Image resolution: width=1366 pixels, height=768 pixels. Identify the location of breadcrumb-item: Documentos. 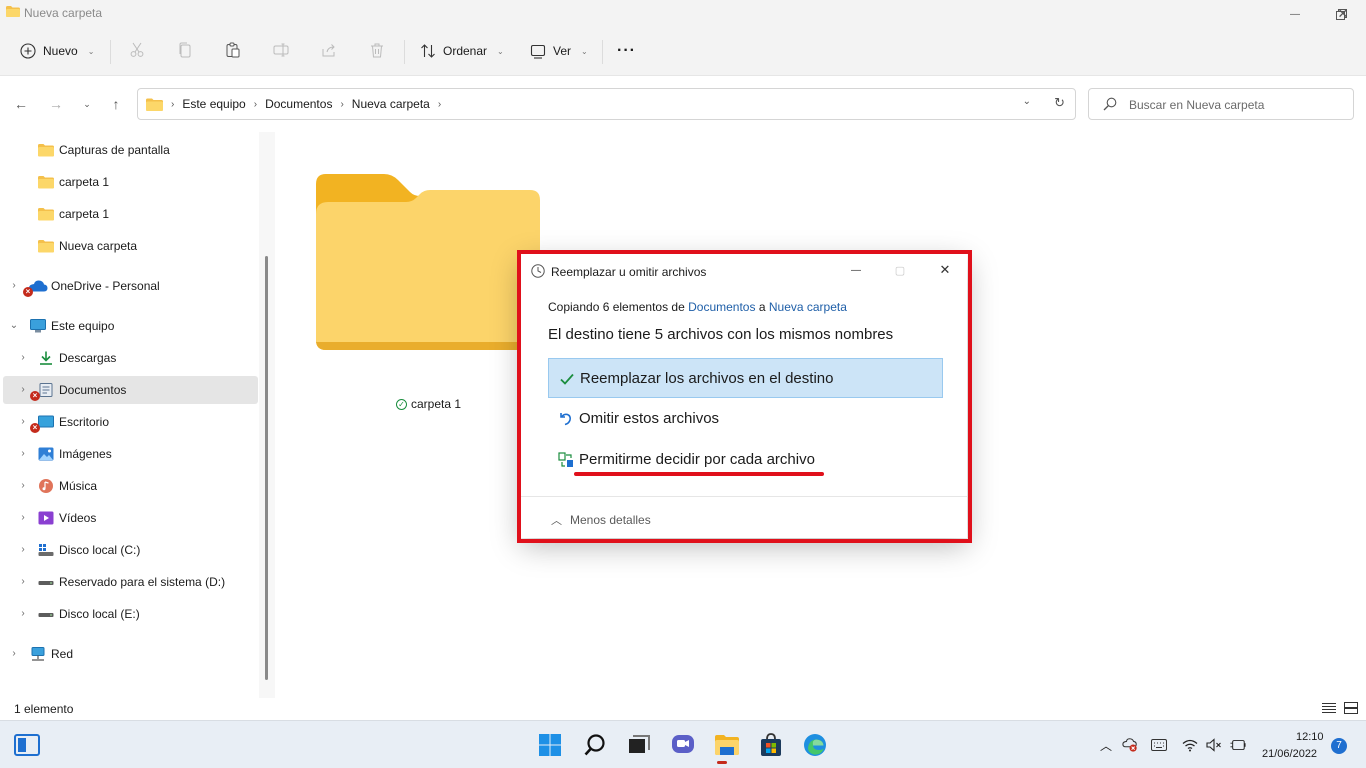
(298, 104).